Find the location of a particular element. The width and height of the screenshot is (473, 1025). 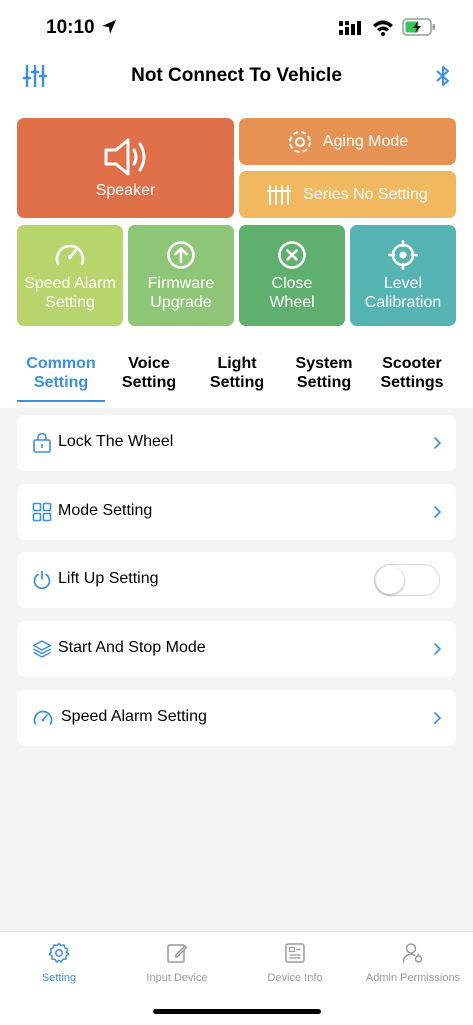

page-title: Not Connect To Vehicle is located at coordinates (236, 75).